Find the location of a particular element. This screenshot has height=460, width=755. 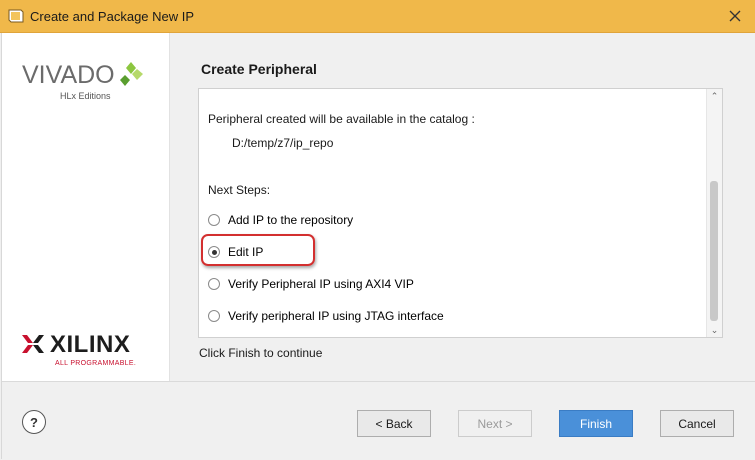

option-verify-axi4-vip: Verify Peripheral IP using AXI4 VIP is located at coordinates (311, 284).